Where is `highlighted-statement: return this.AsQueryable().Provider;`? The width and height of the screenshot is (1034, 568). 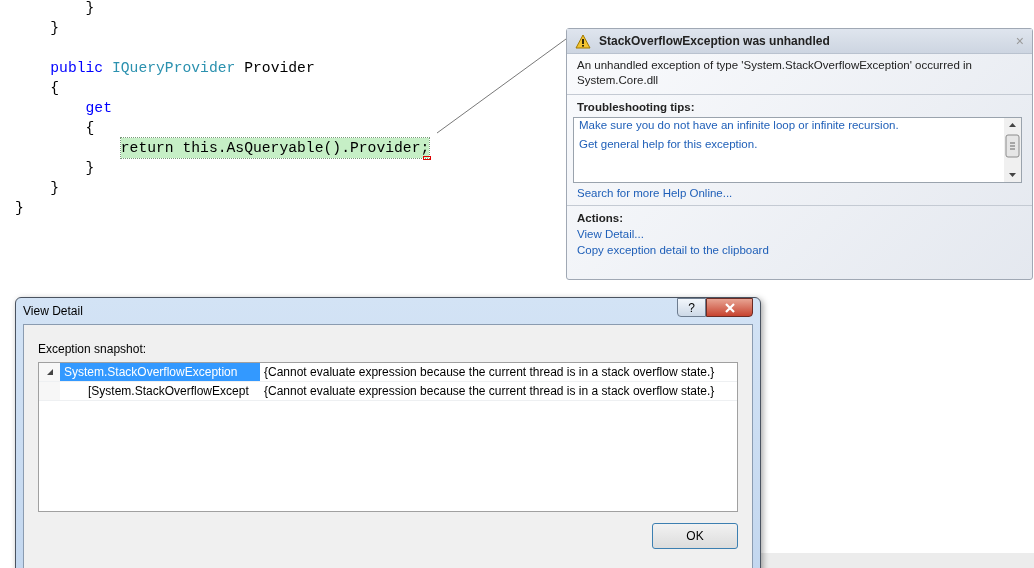
highlighted-statement: return this.AsQueryable().Provider; is located at coordinates (275, 148).